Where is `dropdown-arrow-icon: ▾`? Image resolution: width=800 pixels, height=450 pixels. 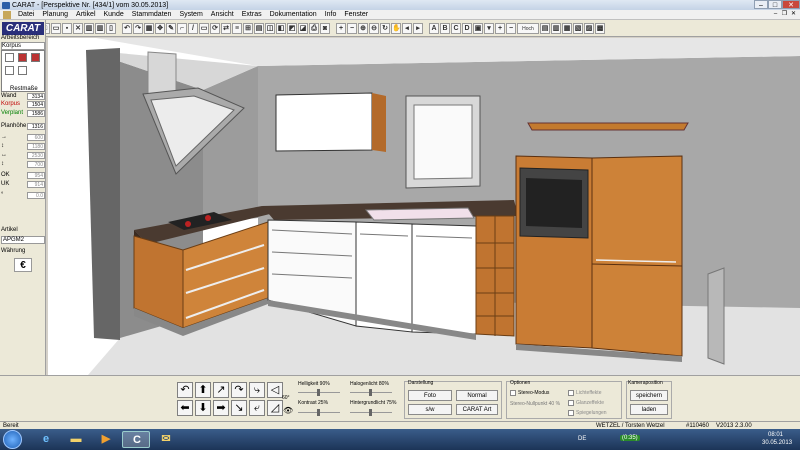
dropdown-arrow-icon: ▾ is located at coordinates (489, 28).